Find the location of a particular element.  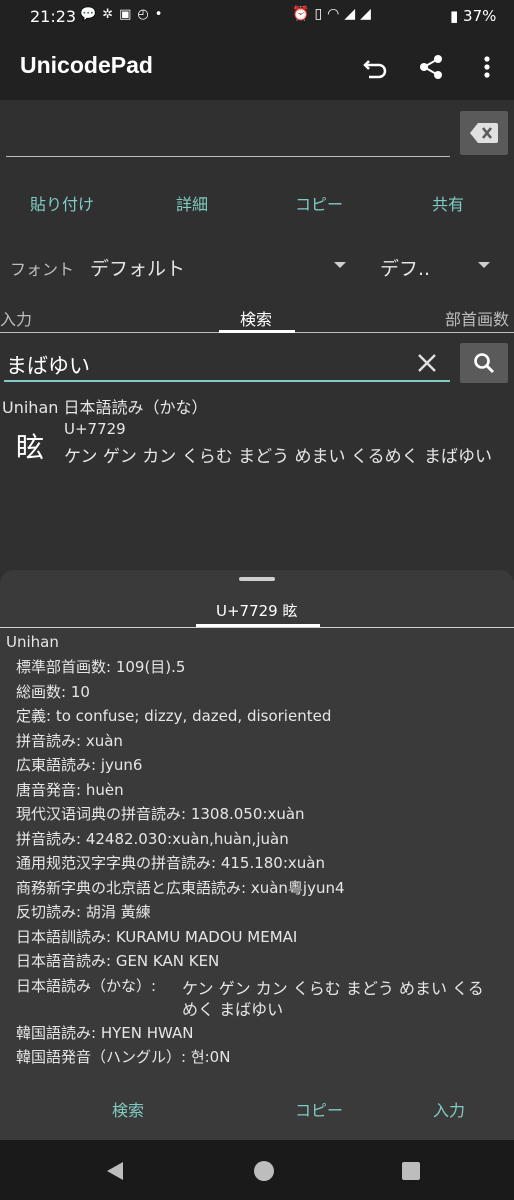

font-label: フォント is located at coordinates (42, 269).